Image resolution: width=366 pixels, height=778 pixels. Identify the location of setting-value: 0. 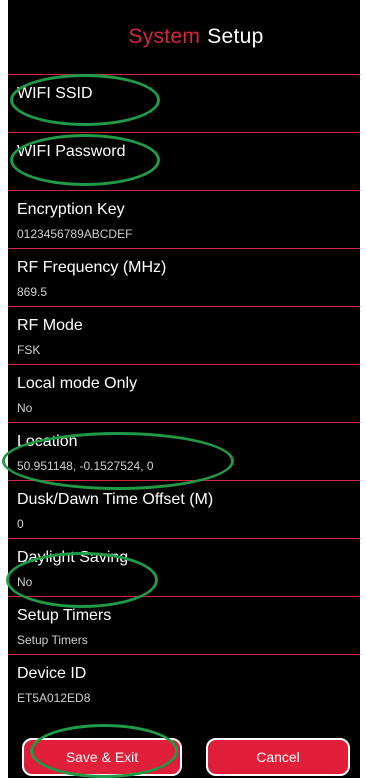
(20, 524).